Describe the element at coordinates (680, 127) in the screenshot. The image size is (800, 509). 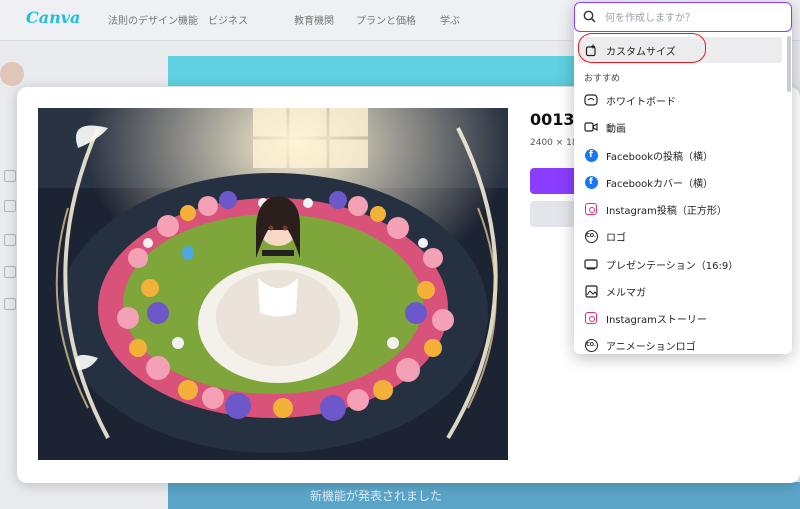
I see `menu-item-video: 動画` at that location.